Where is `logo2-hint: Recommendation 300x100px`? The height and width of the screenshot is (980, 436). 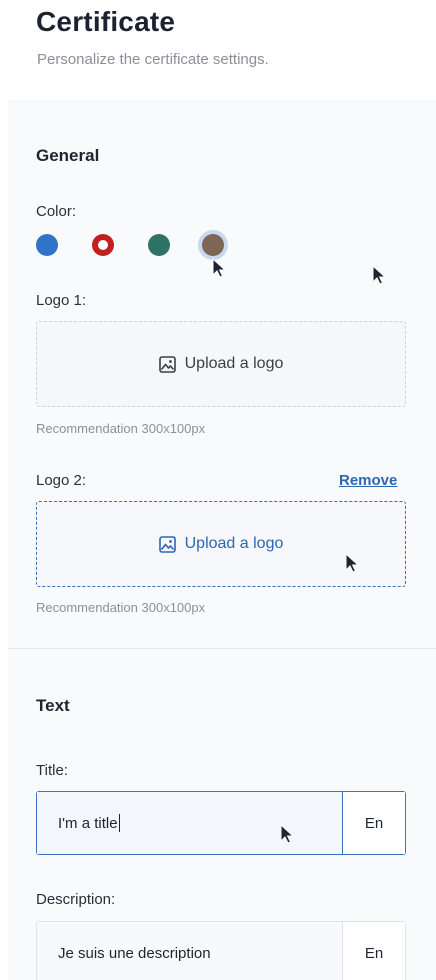 logo2-hint: Recommendation 300x100px is located at coordinates (121, 607).